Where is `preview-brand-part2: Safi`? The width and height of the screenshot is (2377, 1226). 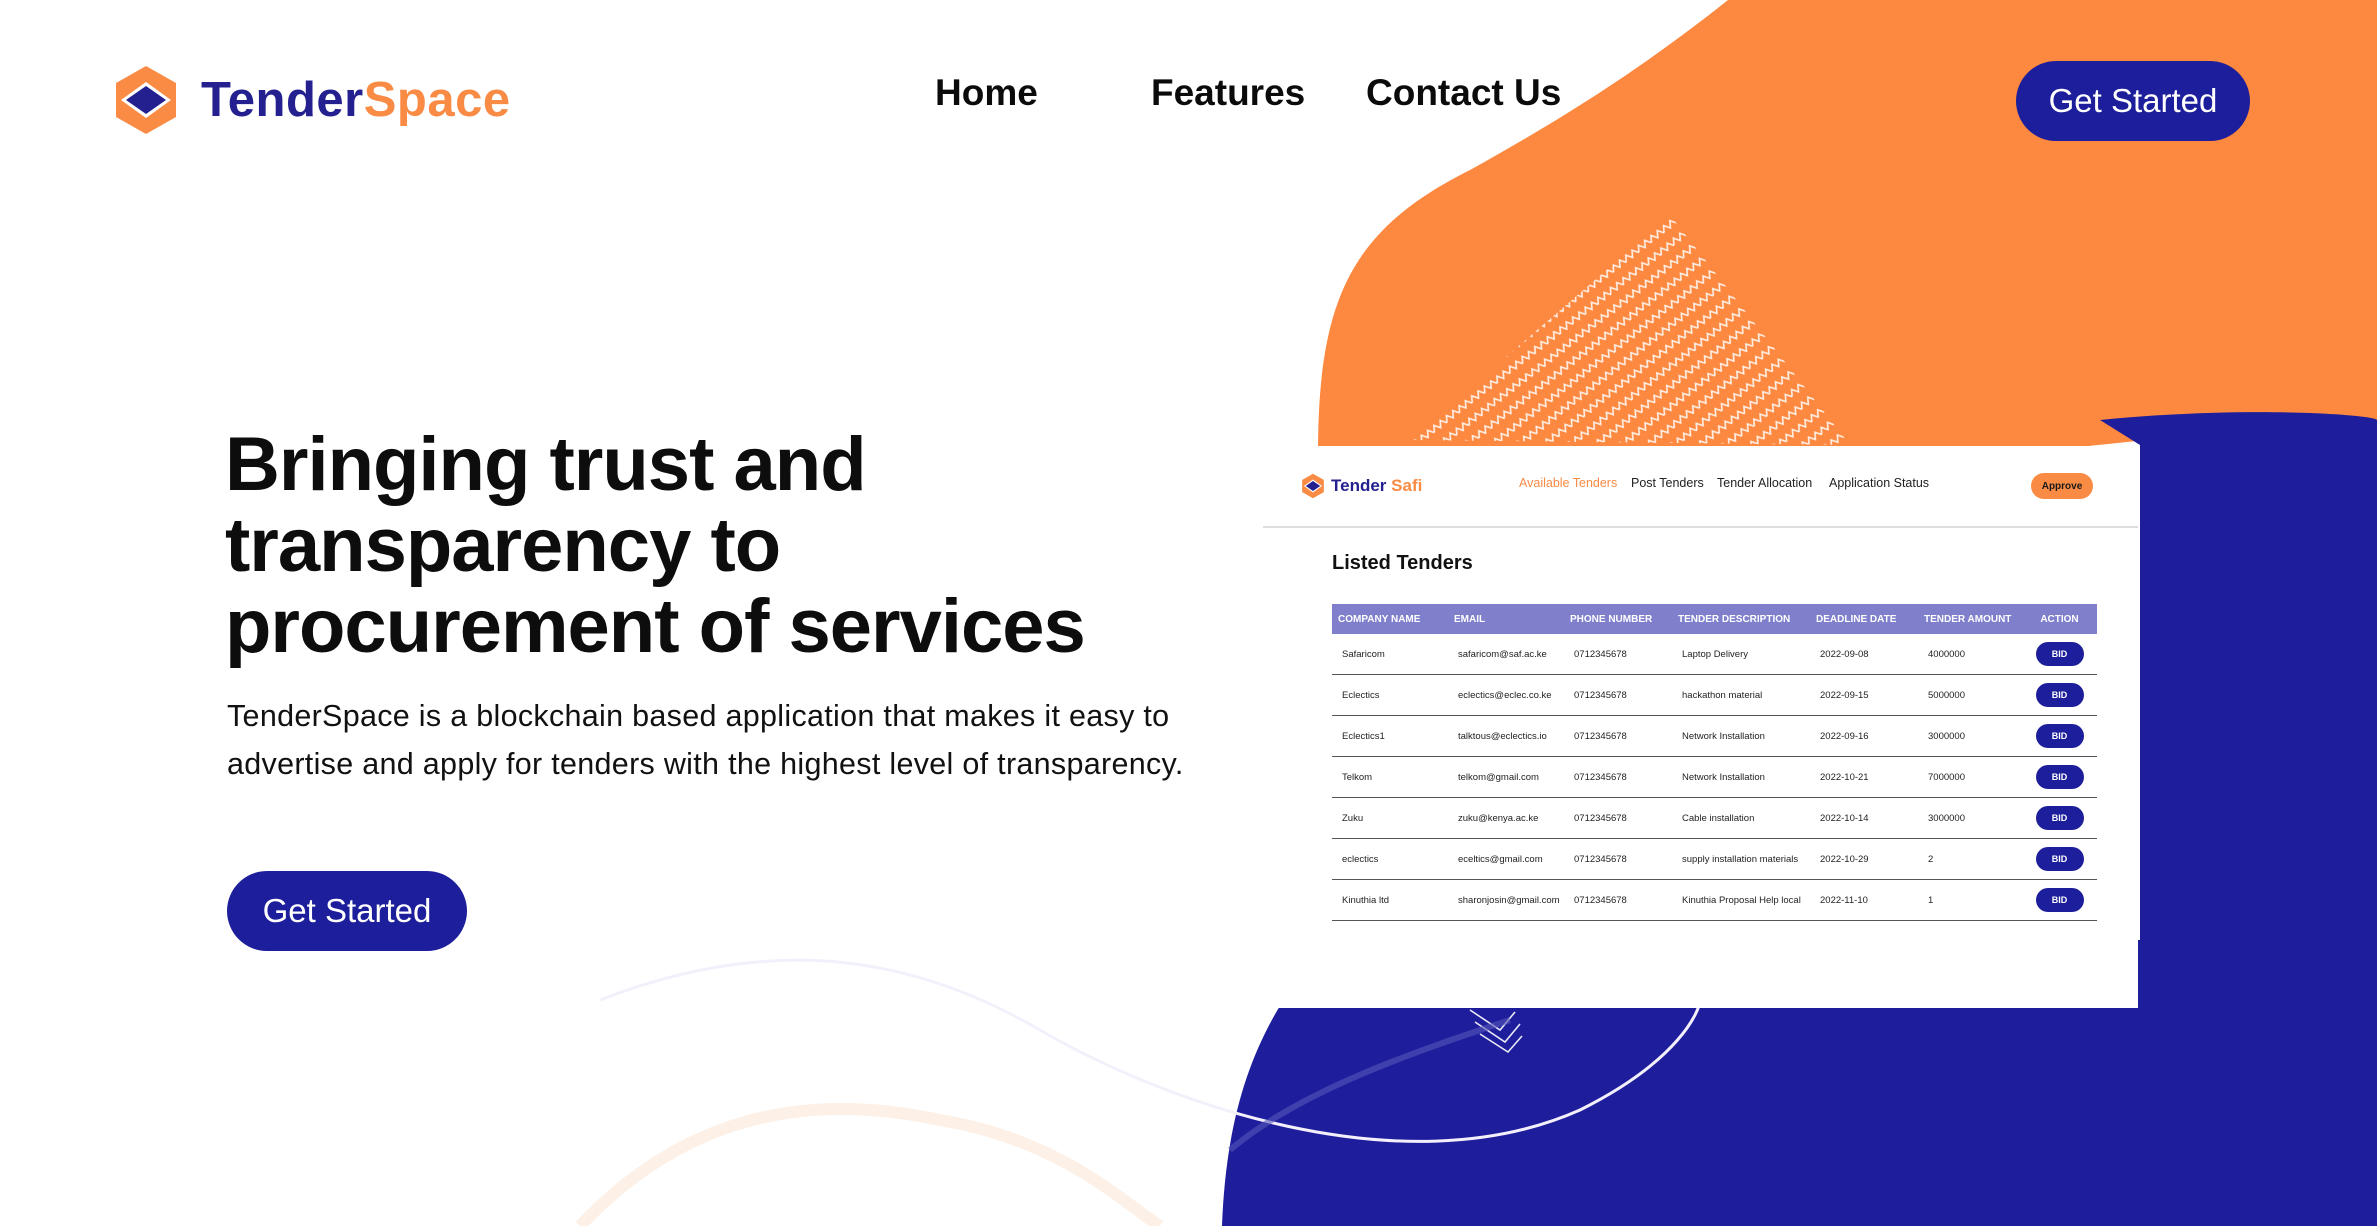
preview-brand-part2: Safi is located at coordinates (1407, 485).